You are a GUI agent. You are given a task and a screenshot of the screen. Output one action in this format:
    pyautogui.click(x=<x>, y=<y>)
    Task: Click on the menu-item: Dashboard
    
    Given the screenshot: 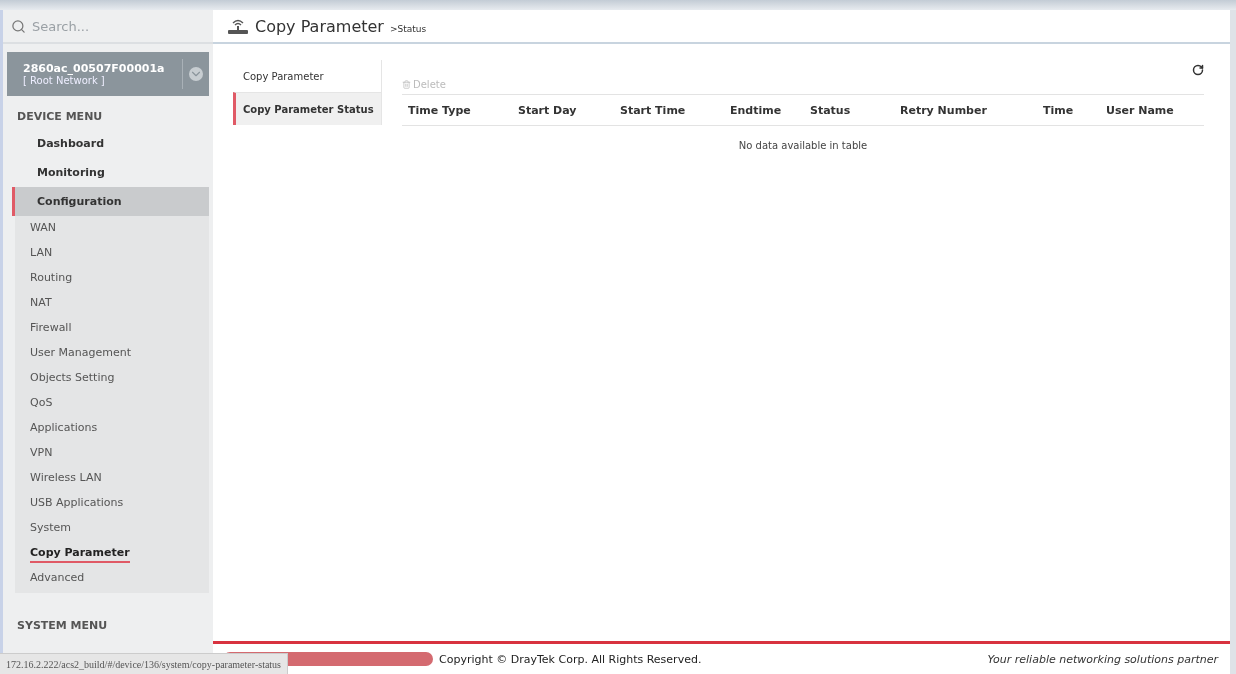 What is the action you would take?
    pyautogui.click(x=110, y=143)
    